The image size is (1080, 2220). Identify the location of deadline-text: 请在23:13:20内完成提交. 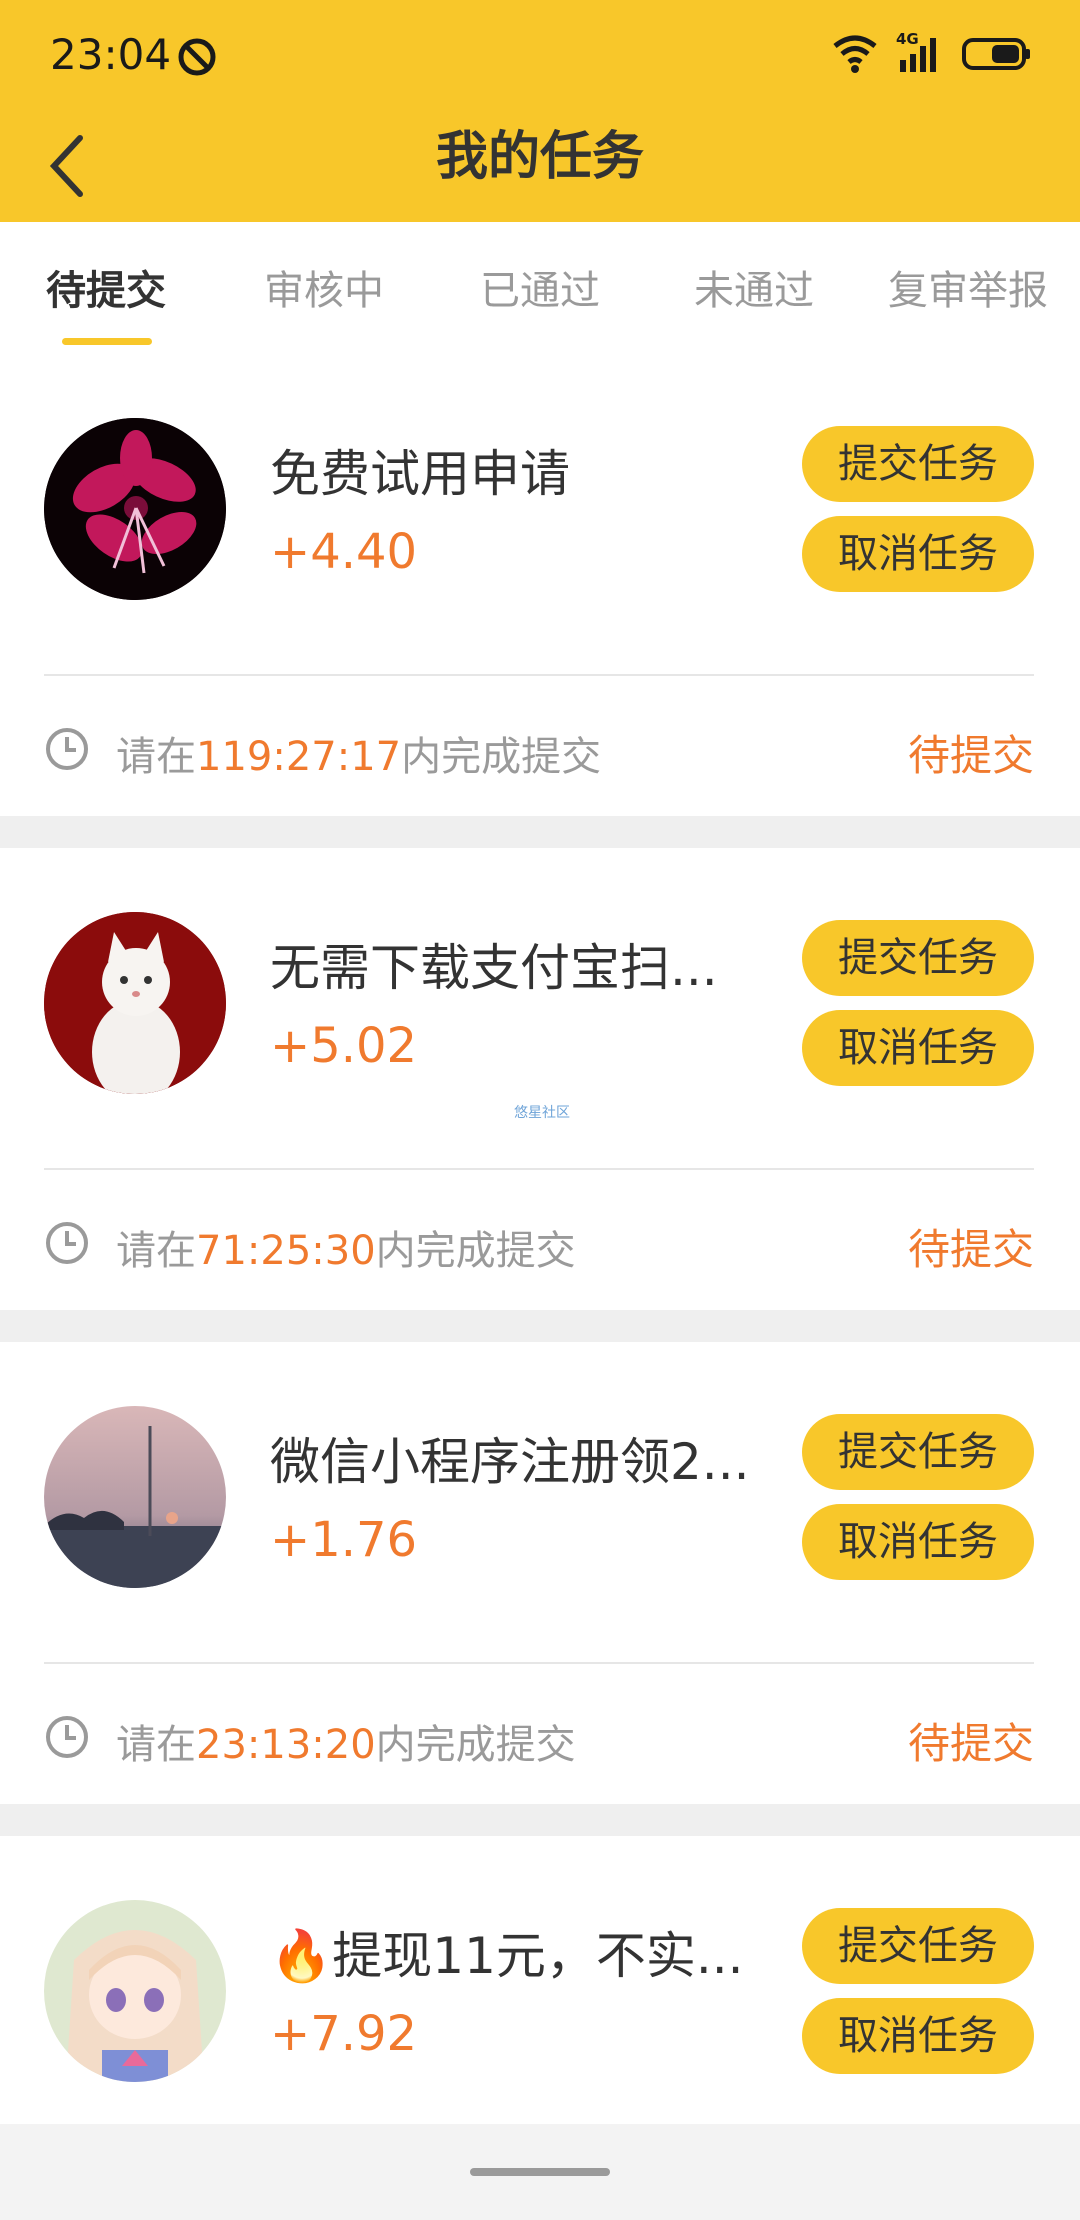
(346, 1741).